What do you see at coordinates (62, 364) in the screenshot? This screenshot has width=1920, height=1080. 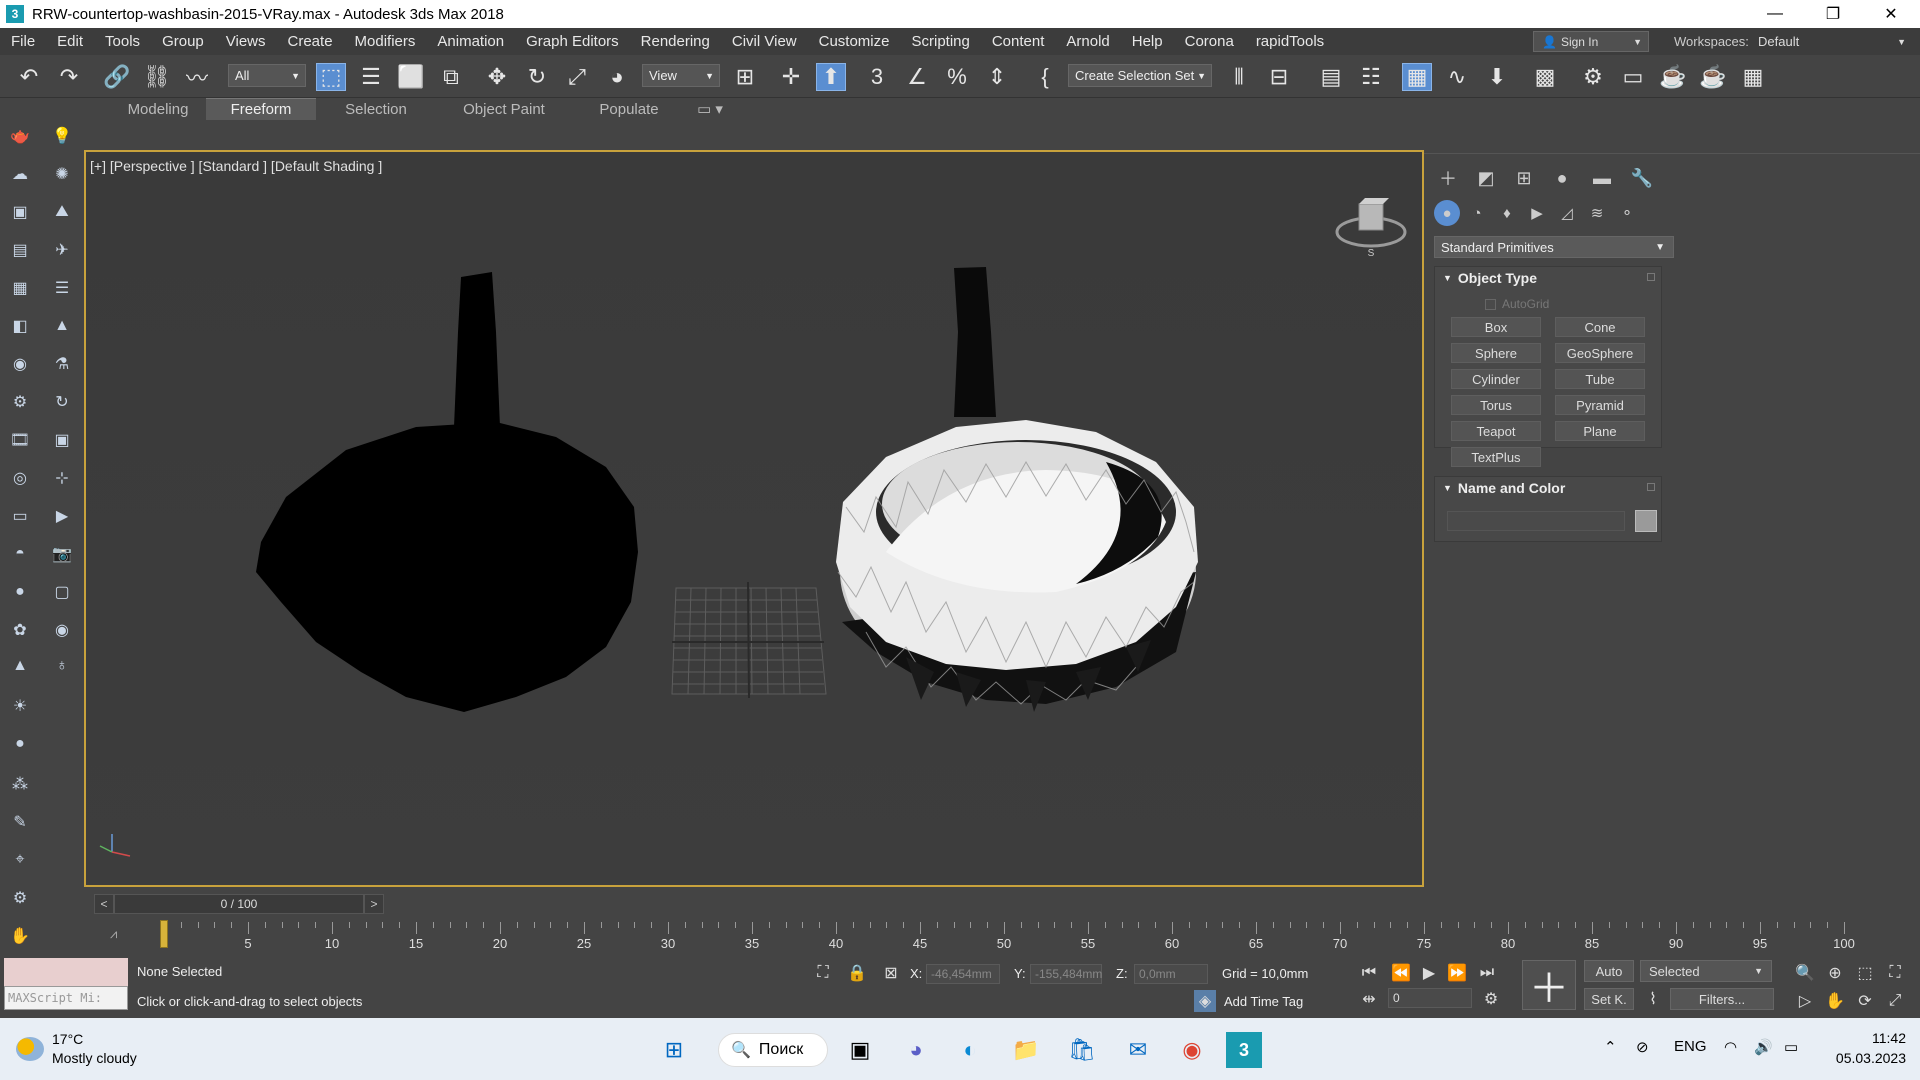 I see `spray-icon: ⚗` at bounding box center [62, 364].